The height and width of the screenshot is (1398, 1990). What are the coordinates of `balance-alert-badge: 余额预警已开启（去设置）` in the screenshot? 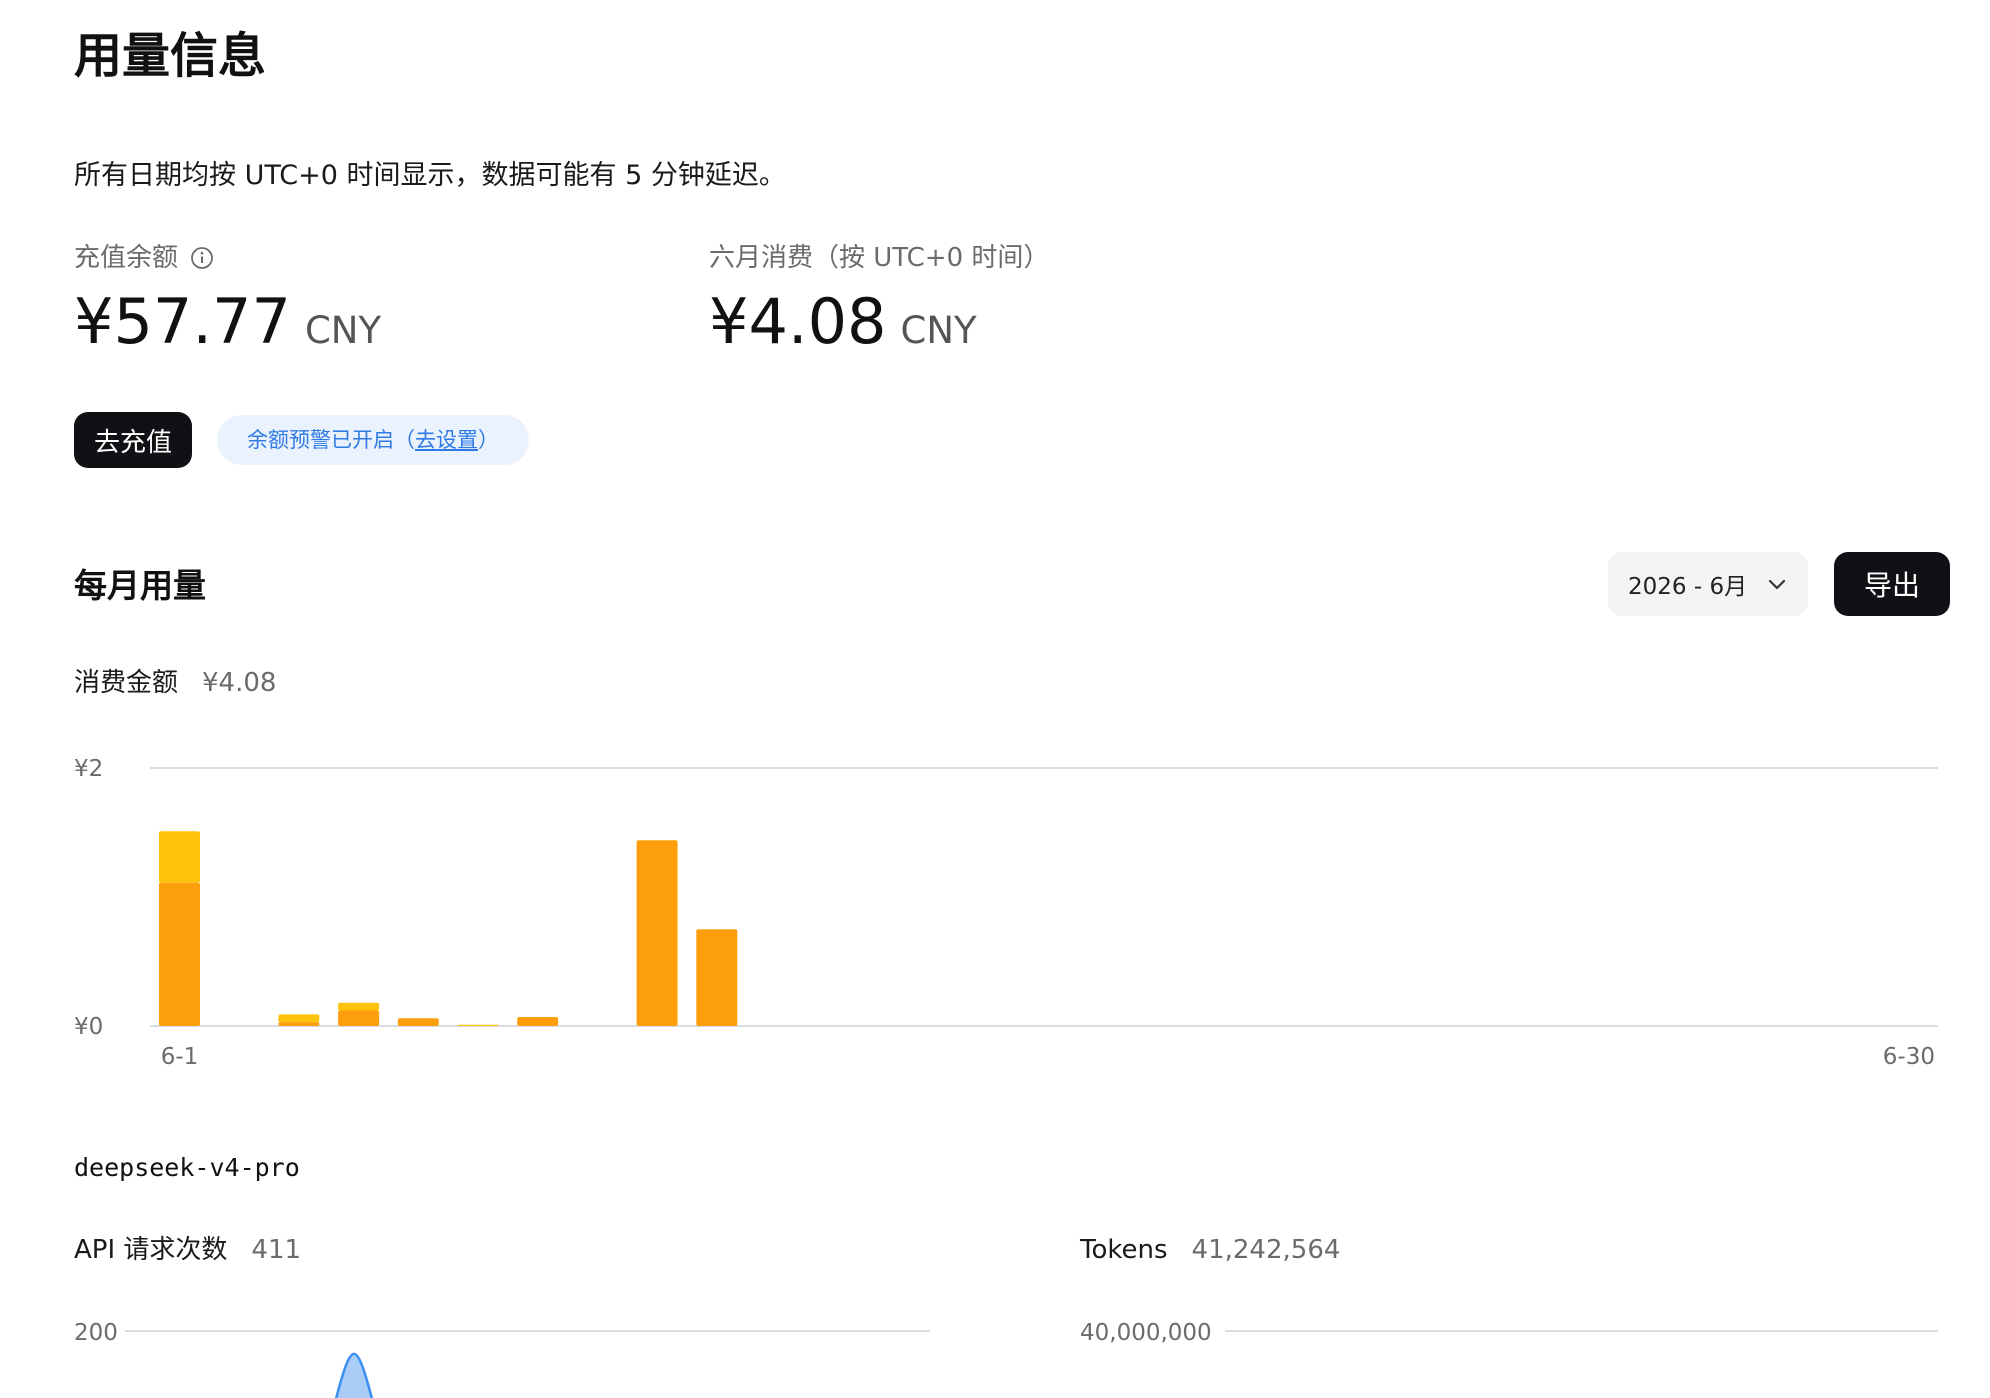 It's located at (373, 440).